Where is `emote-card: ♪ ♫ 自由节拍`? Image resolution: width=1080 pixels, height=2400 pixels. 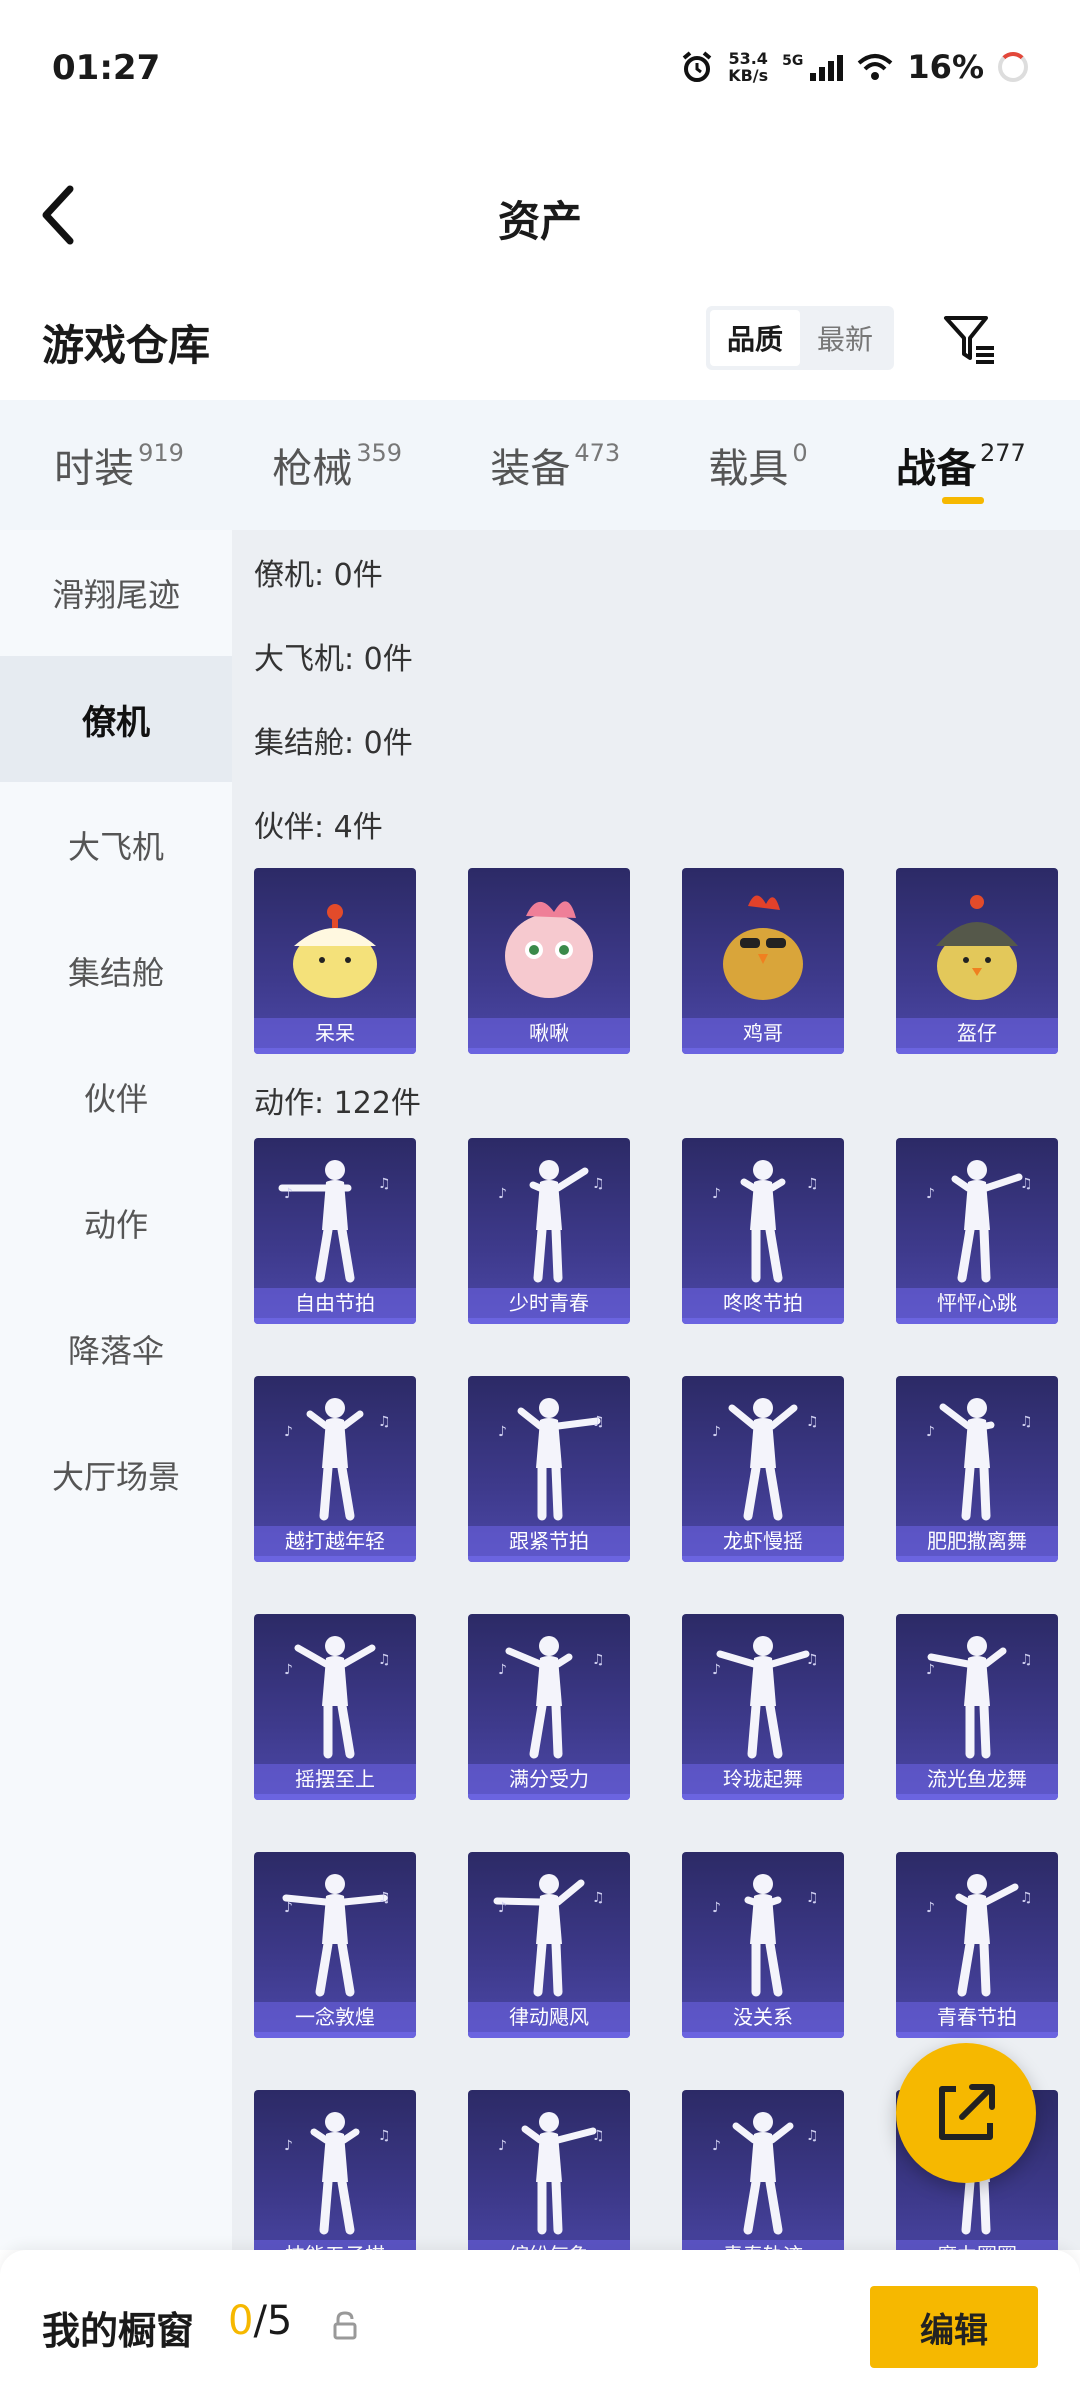
emote-card: ♪ ♫ 自由节拍 is located at coordinates (335, 1231).